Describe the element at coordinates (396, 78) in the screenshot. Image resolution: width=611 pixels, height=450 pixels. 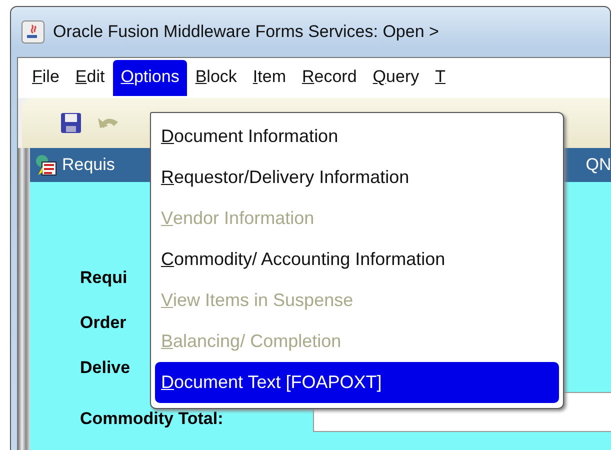
I see `menu-item: Query` at that location.